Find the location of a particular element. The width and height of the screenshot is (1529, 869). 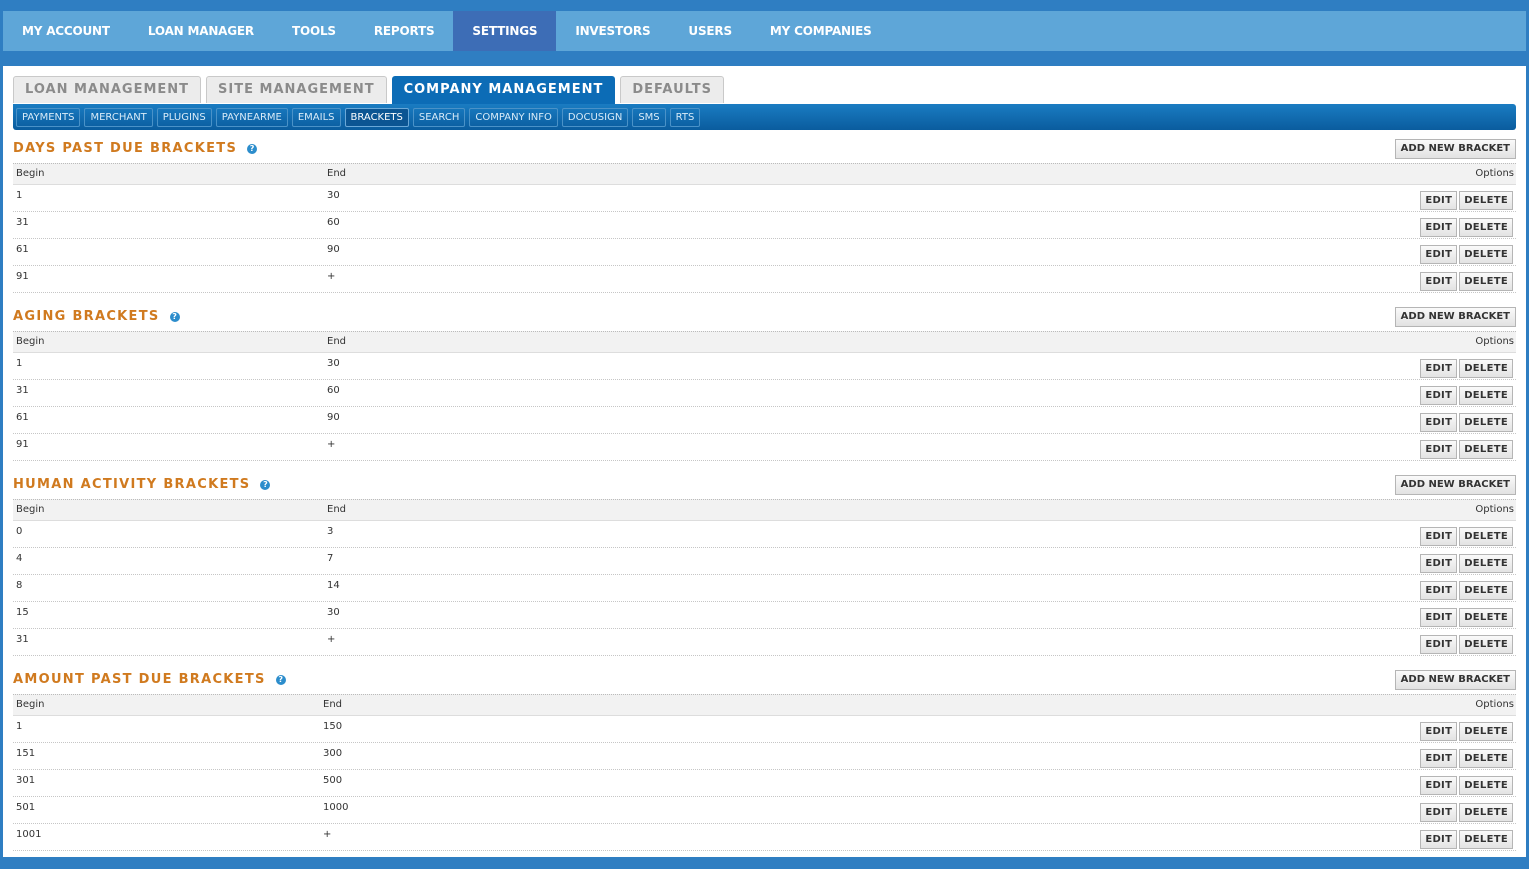

nav-reports: REPORTS is located at coordinates (404, 31).